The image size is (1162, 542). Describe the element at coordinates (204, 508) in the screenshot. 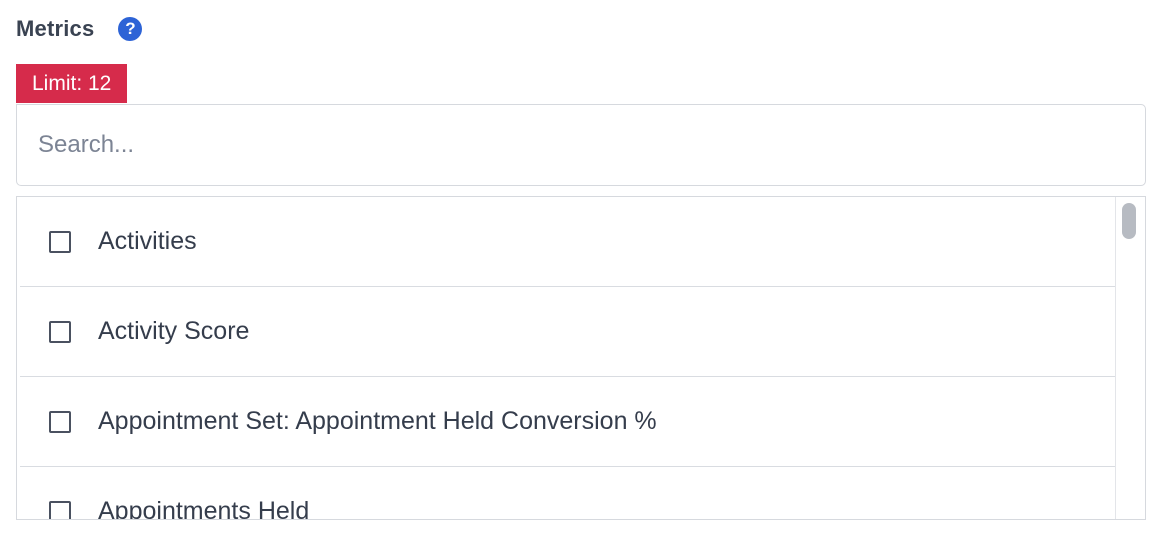

I see `list-item-label: Appointments Held` at that location.